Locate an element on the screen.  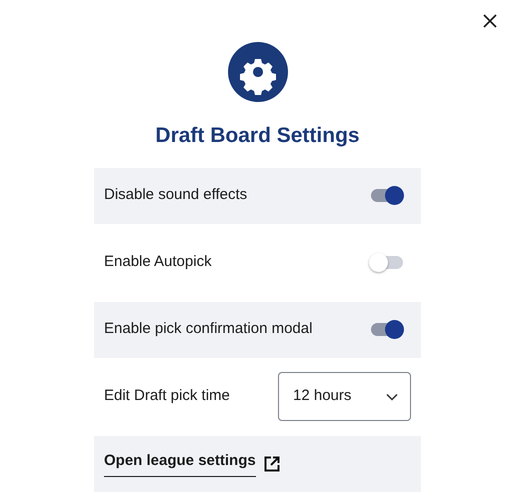
time-dropdown: 12 hours is located at coordinates (344, 396).